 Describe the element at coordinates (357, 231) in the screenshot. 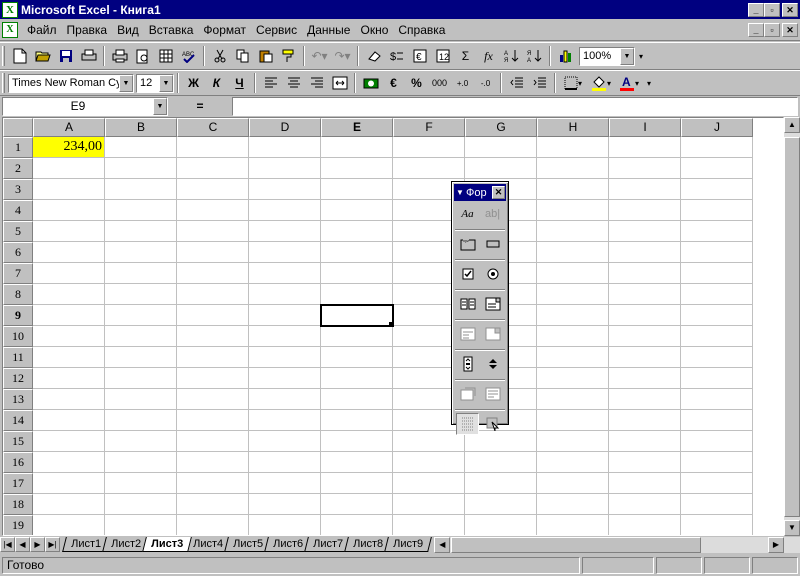

I see `cell-e5` at that location.